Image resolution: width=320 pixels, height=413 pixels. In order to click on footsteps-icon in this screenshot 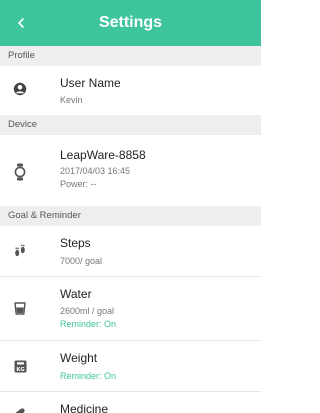, I will do `click(20, 251)`.